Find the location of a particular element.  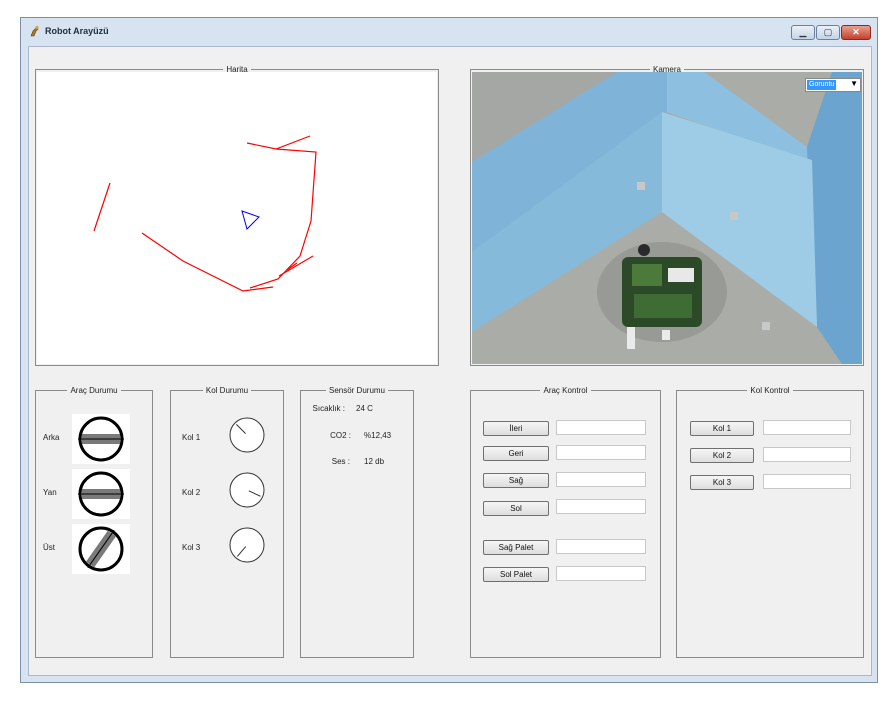

robot-marker is located at coordinates (250, 220).